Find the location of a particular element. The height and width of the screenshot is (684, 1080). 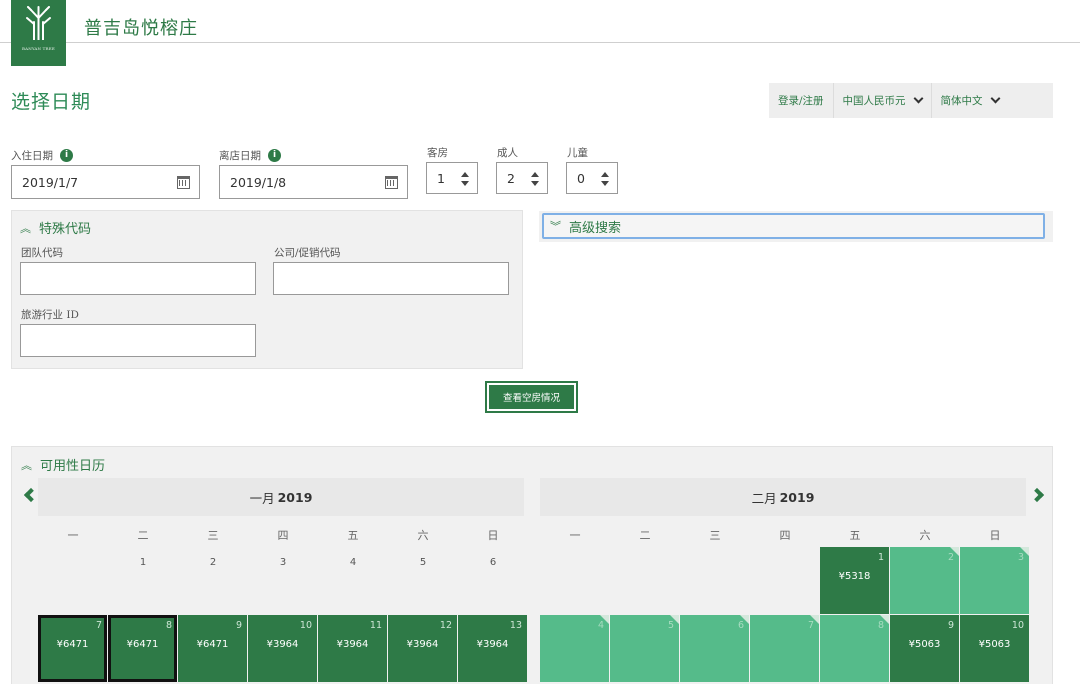

calendar-day-cell: 7 ¥6471 is located at coordinates (72, 648).